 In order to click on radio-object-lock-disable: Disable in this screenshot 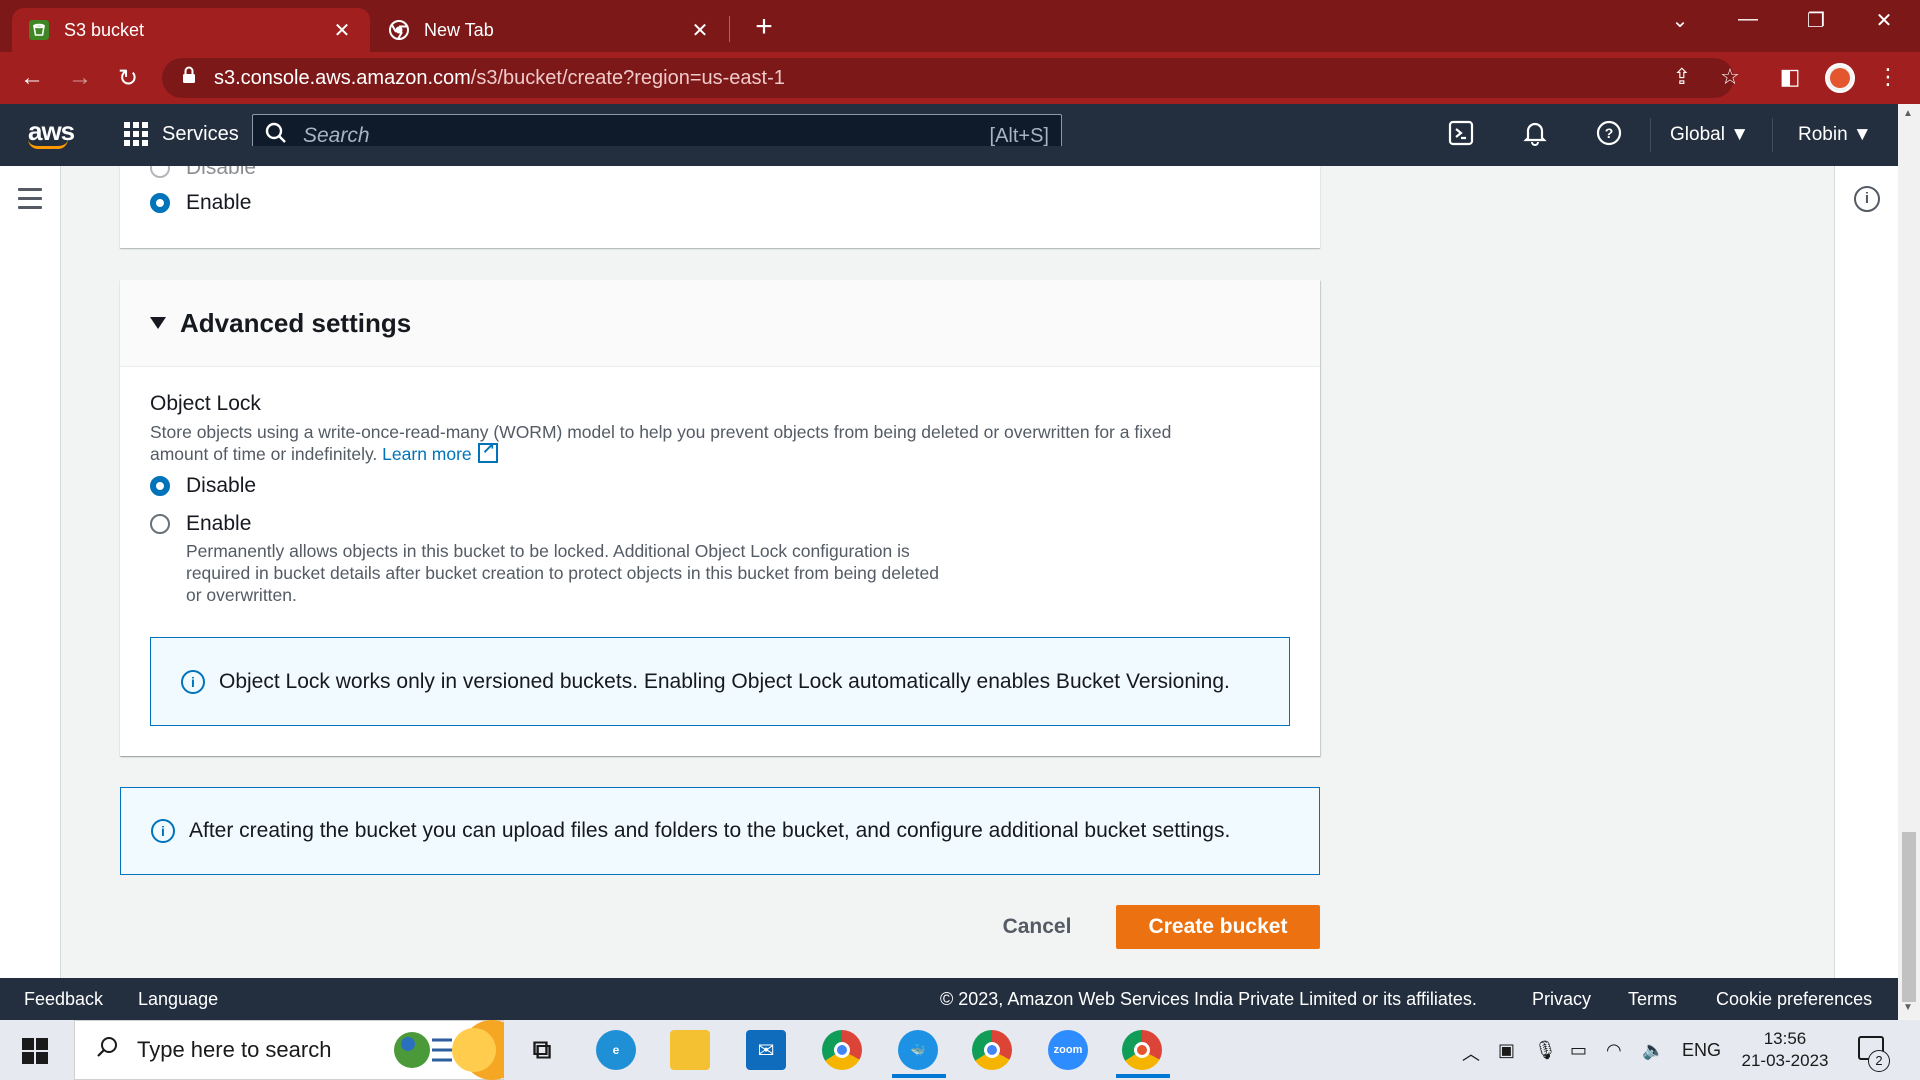, I will do `click(203, 486)`.